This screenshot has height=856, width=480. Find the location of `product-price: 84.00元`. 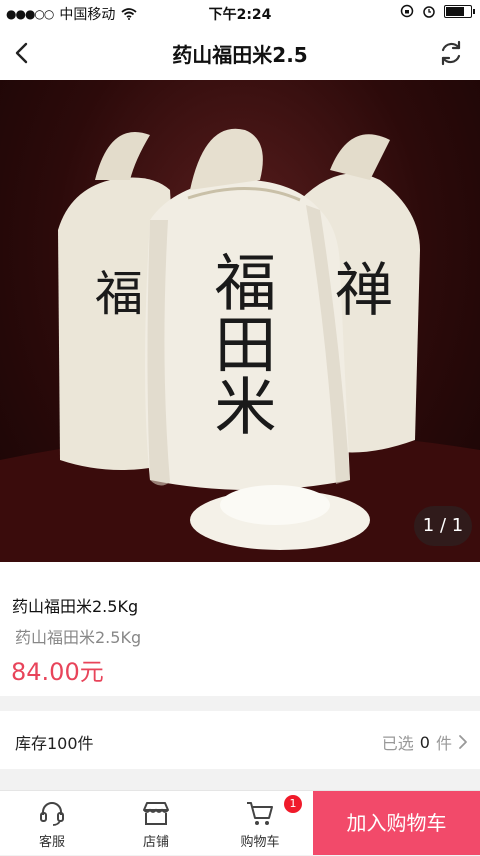

product-price: 84.00元 is located at coordinates (57, 672).